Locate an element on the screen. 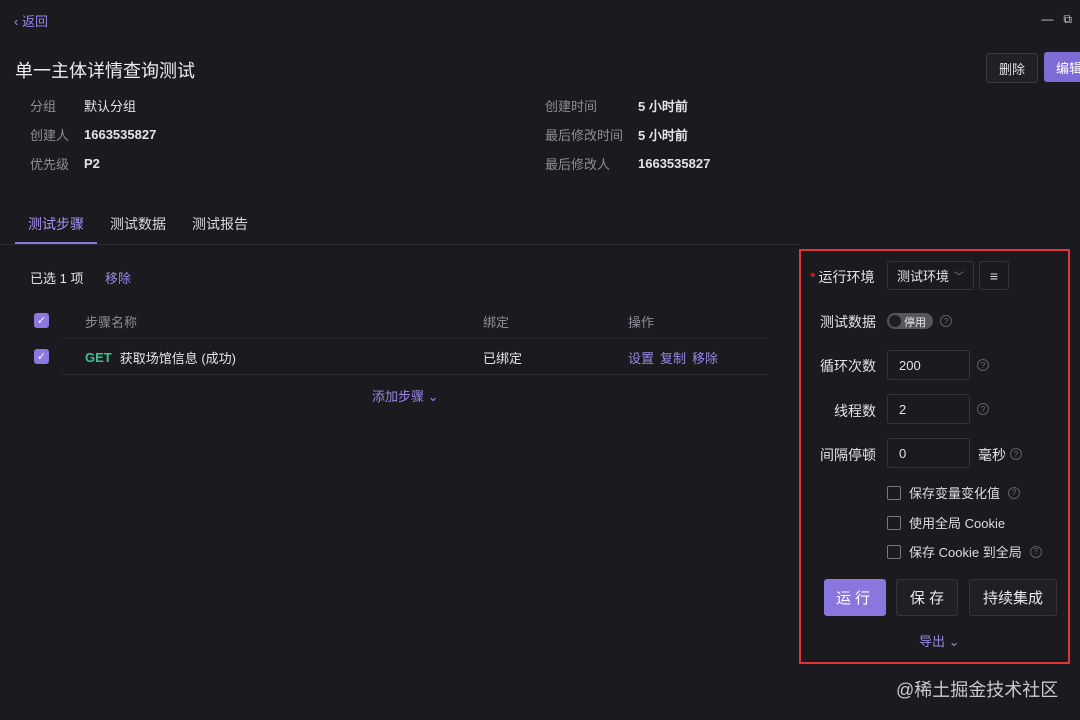  env-manage-button: ≡ is located at coordinates (994, 275).